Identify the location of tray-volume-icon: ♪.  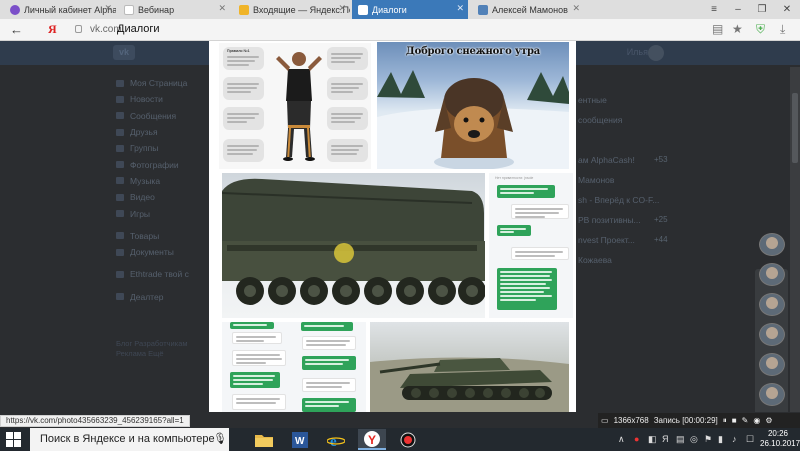
(734, 439).